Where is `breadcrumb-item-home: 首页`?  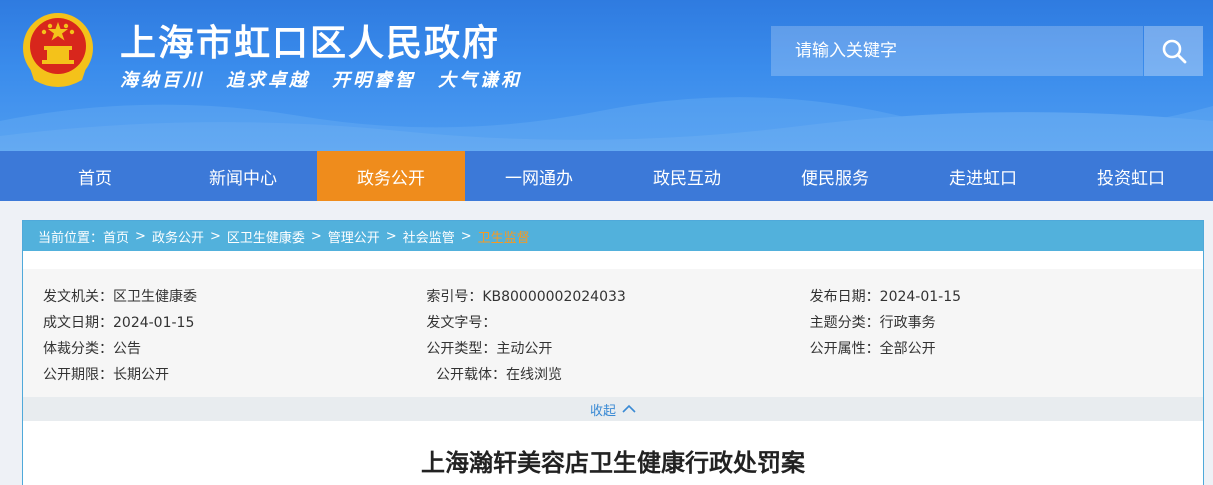
breadcrumb-item-home: 首页 is located at coordinates (116, 236).